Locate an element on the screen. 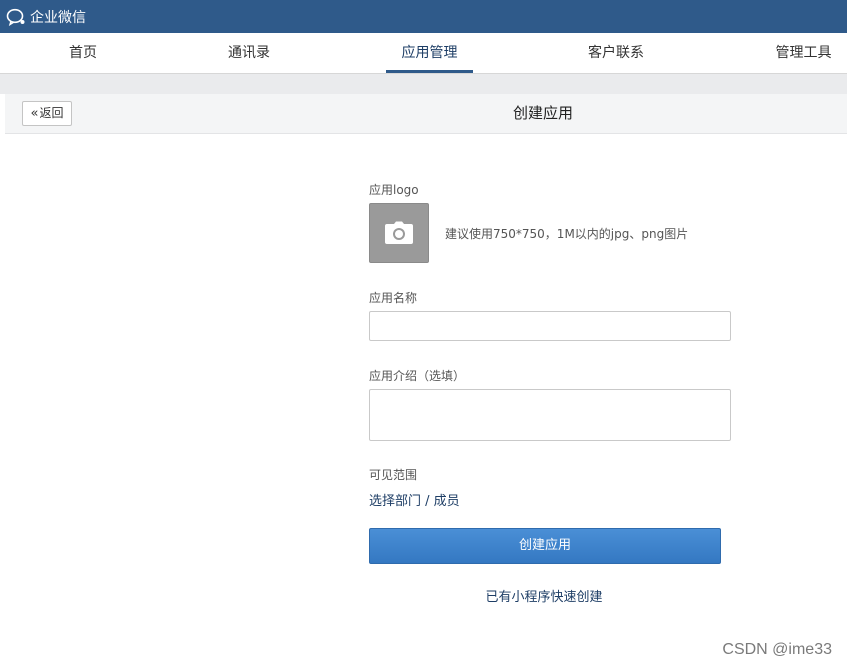 This screenshot has width=847, height=667. create-app-button: 创建应用 is located at coordinates (545, 546).